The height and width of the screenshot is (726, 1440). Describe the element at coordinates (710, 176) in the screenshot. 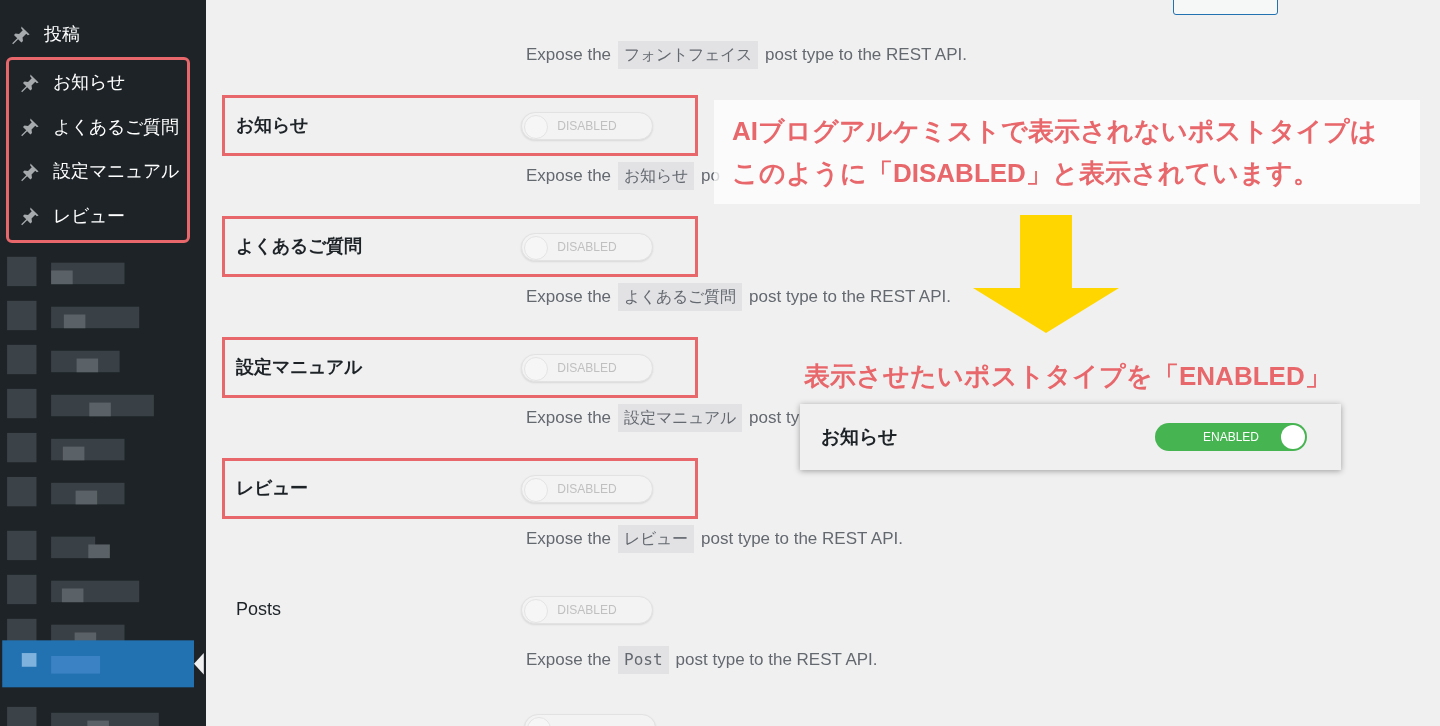

I see `description-text: po` at that location.